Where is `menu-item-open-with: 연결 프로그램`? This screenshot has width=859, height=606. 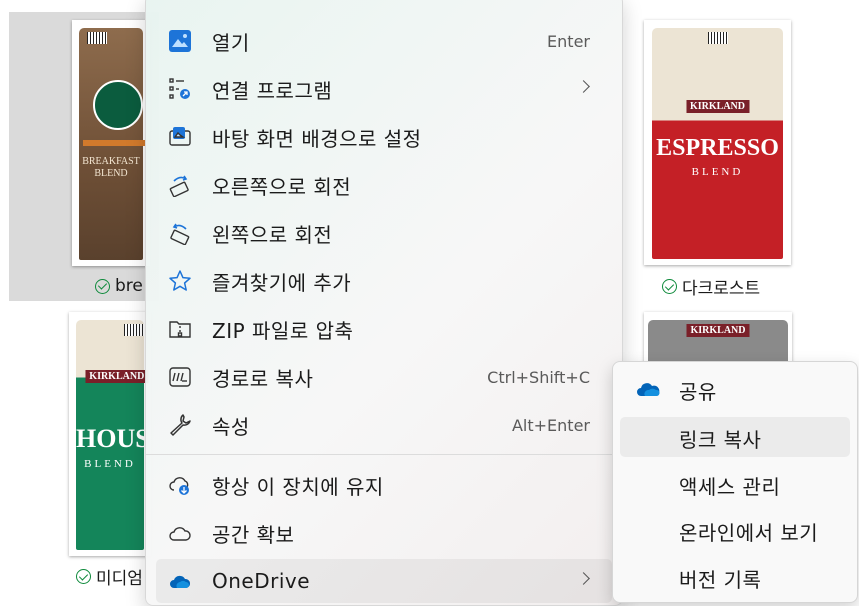 menu-item-open-with: 연결 프로그램 is located at coordinates (384, 89).